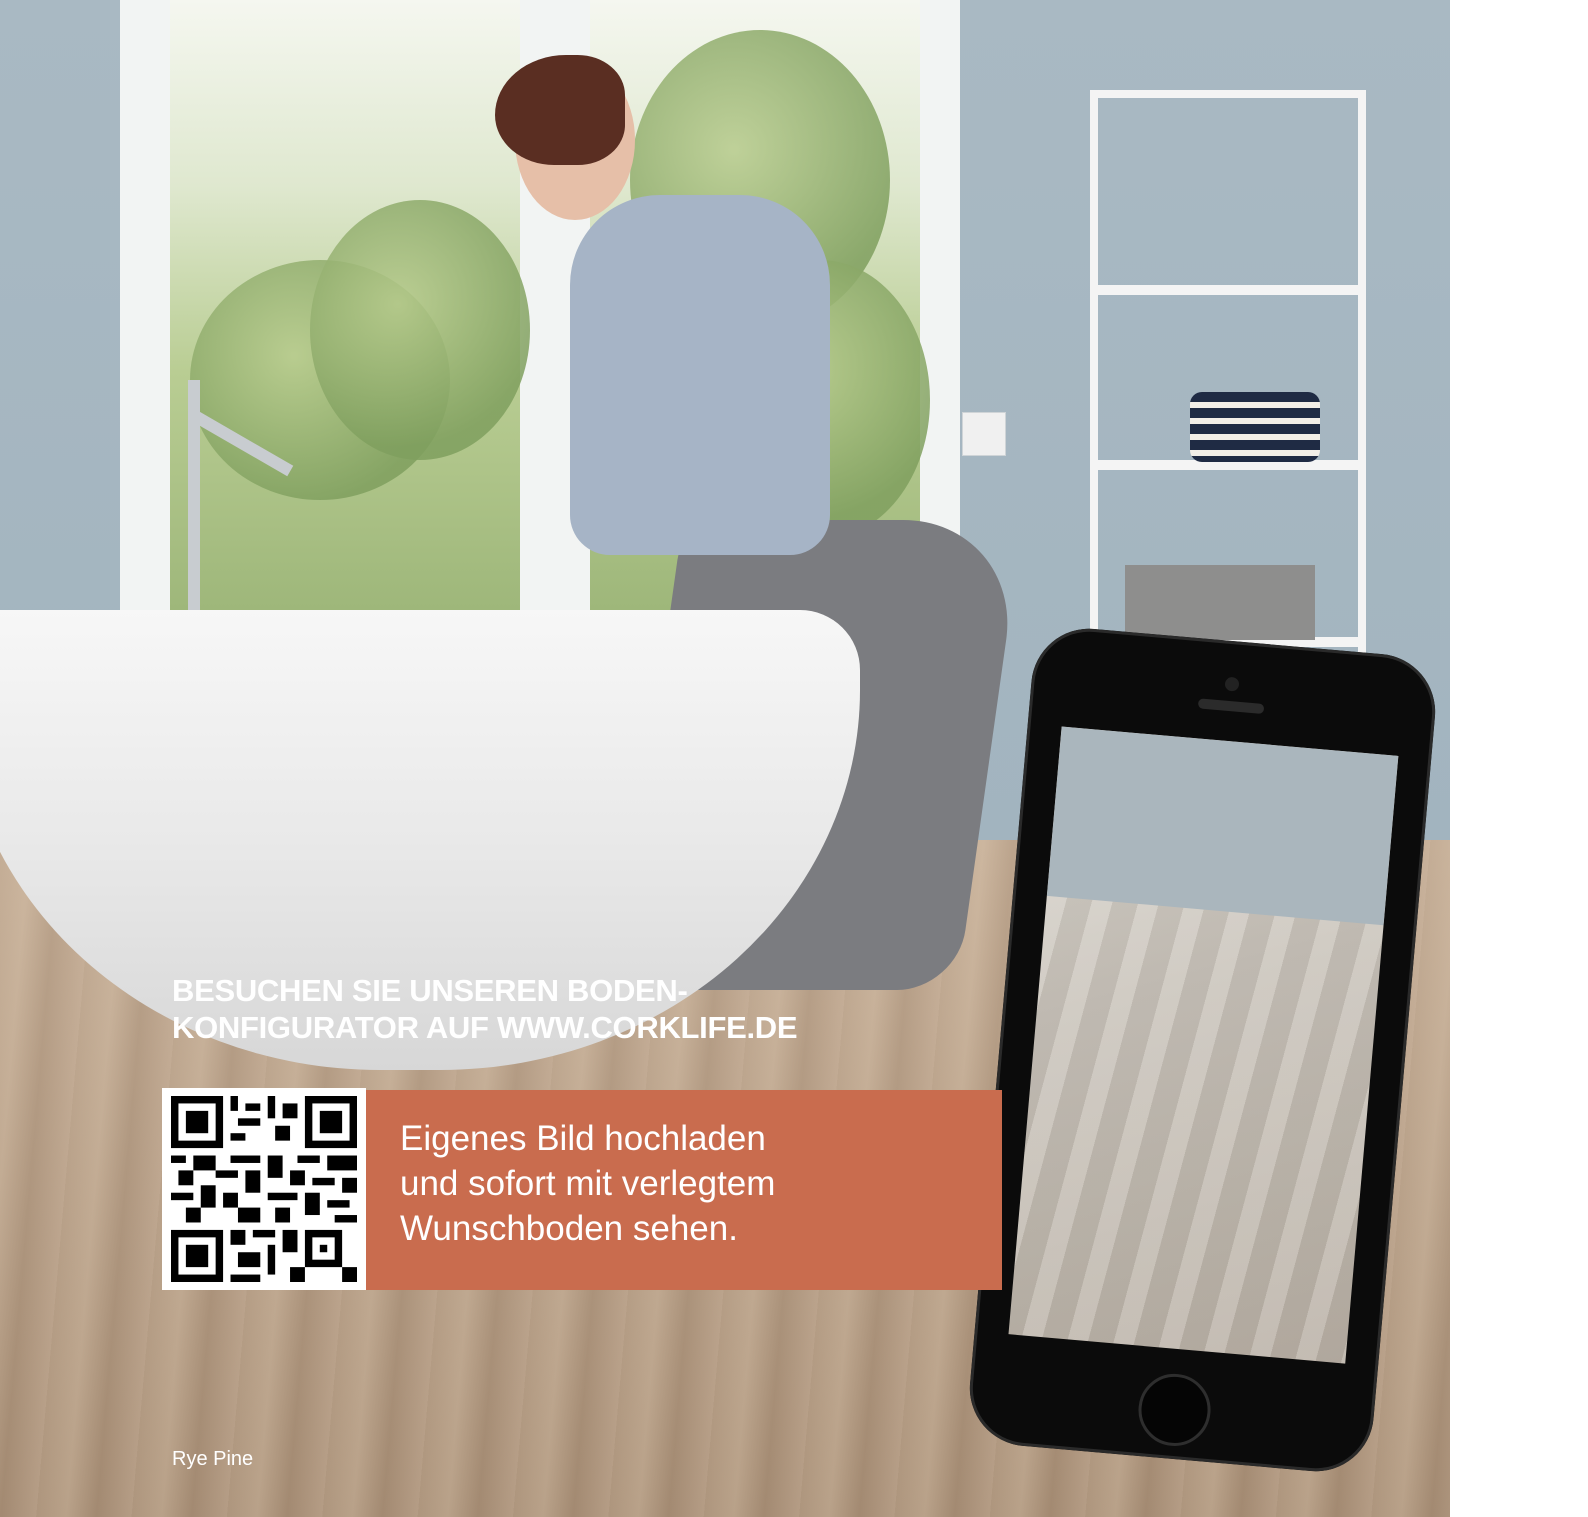 This screenshot has width=1588, height=1517. Describe the element at coordinates (350, 310) in the screenshot. I see `window-pane-left` at that location.